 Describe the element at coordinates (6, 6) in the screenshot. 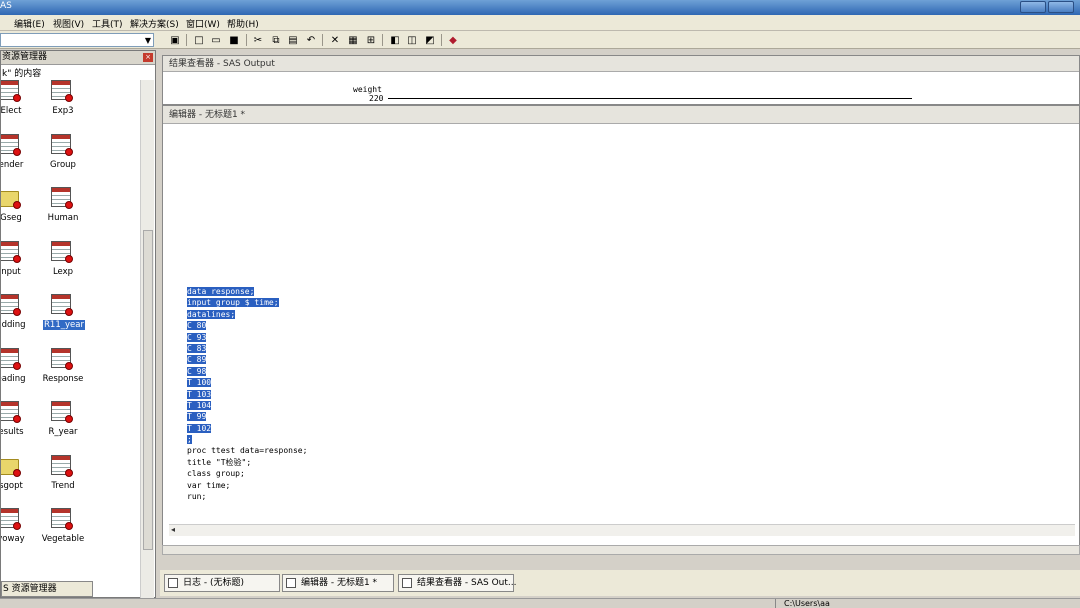

I see `app-title: AS` at that location.